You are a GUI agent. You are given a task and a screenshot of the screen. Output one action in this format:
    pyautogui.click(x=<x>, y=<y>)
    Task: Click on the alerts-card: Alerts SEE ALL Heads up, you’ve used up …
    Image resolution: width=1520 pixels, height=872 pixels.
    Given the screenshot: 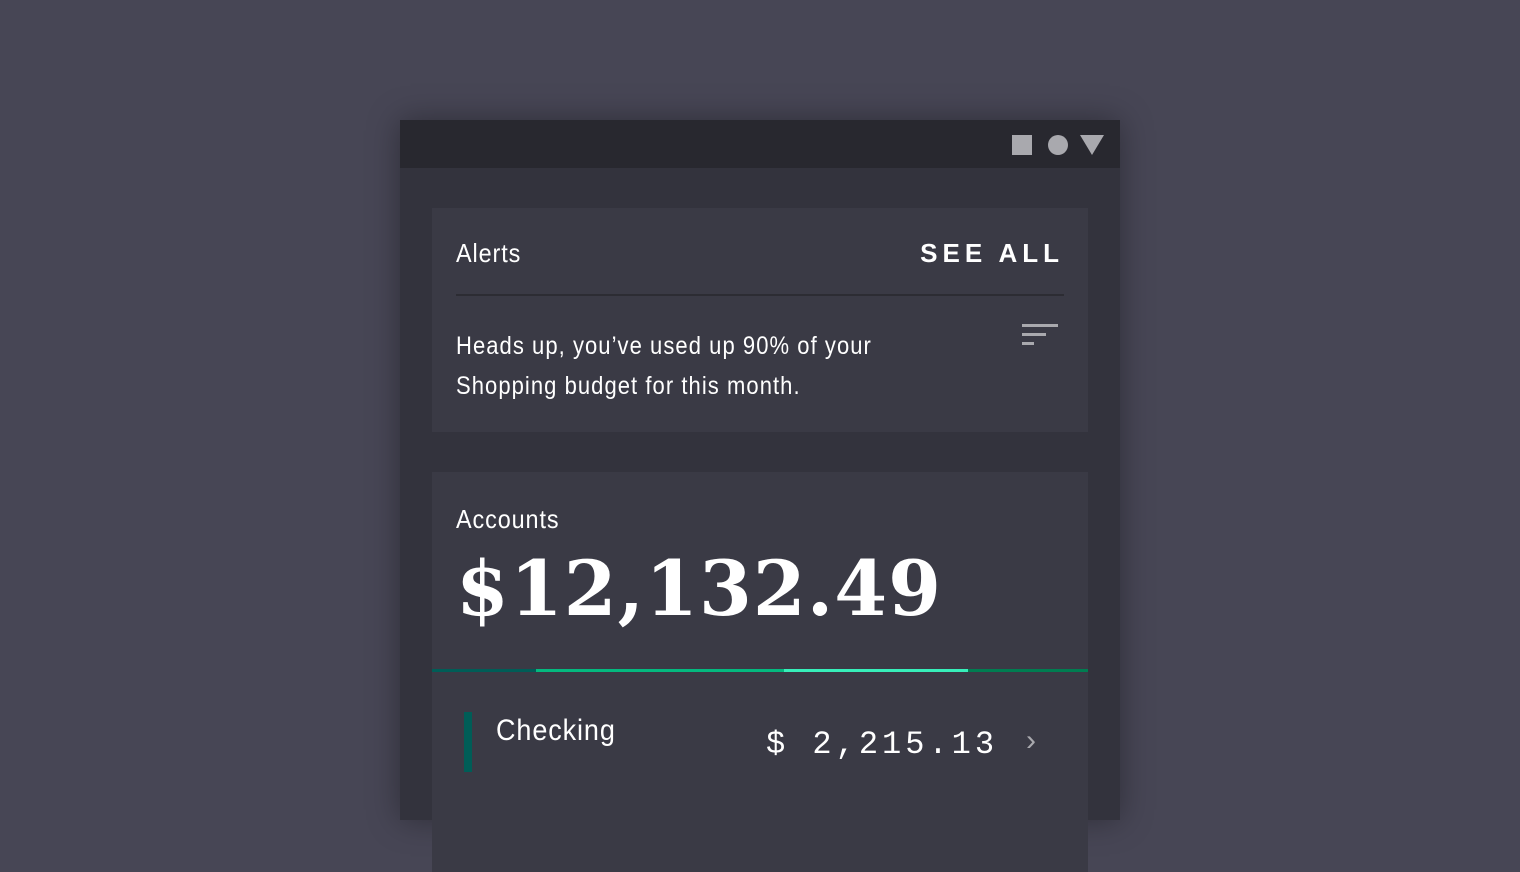 What is the action you would take?
    pyautogui.click(x=760, y=320)
    